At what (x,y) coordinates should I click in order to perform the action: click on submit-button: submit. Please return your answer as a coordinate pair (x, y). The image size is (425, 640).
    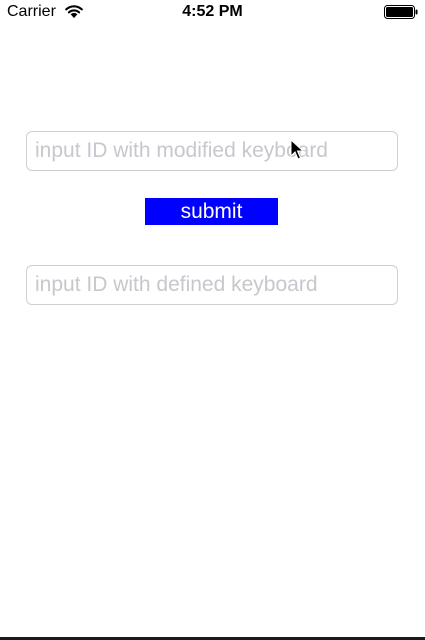
    Looking at the image, I should click on (211, 211).